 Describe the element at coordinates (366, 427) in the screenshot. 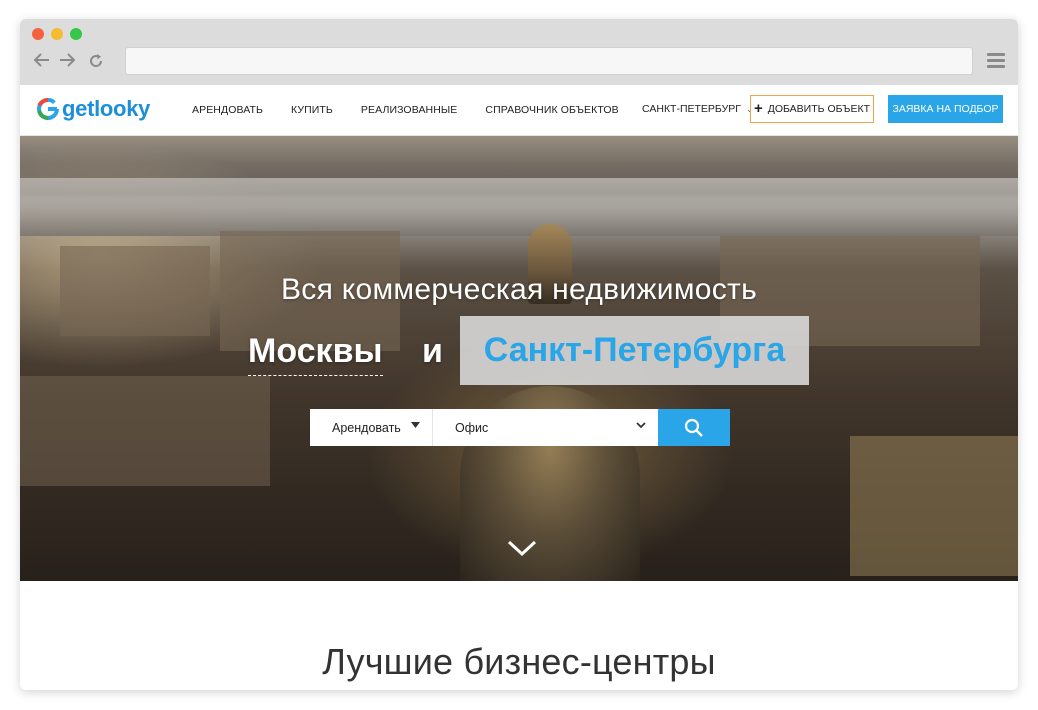

I see `deal-type-value: Арендовать` at that location.